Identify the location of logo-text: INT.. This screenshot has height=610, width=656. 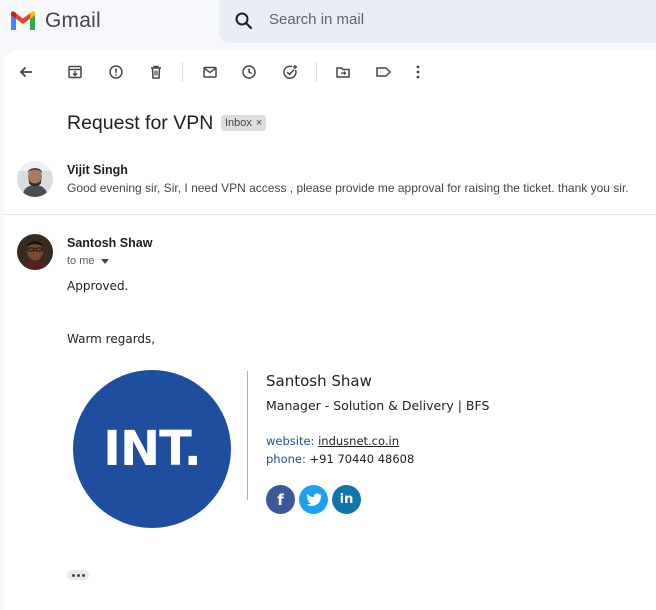
(152, 449).